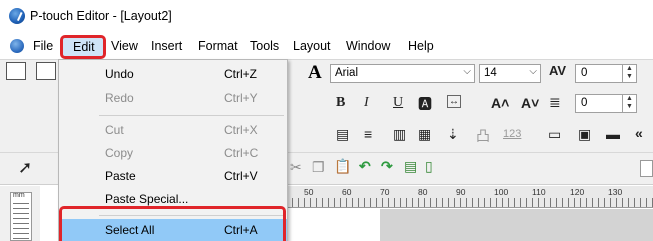 This screenshot has height=241, width=653. What do you see at coordinates (21, 216) in the screenshot?
I see `vertical-ruler: mm` at bounding box center [21, 216].